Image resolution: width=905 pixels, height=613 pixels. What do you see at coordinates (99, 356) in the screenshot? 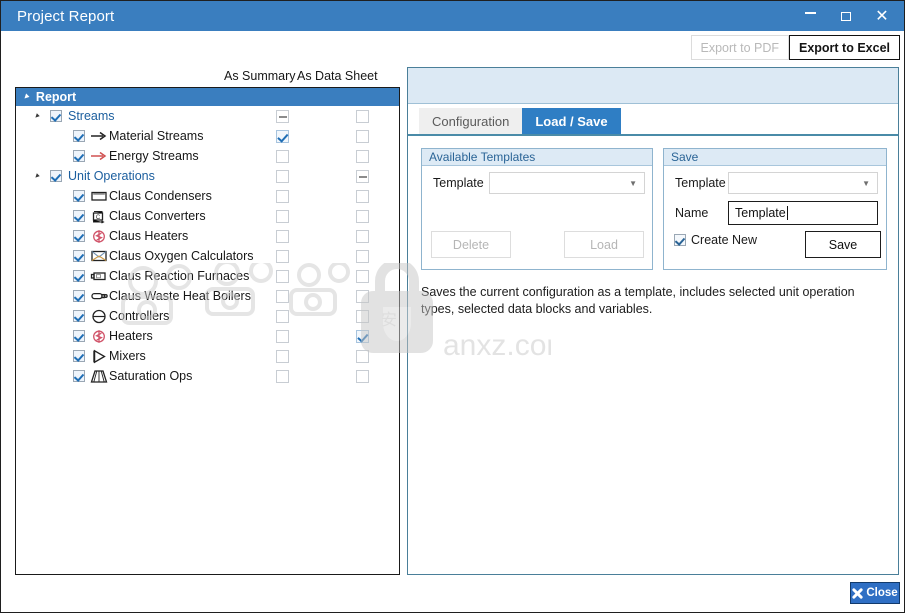
I see `mixer-icon` at bounding box center [99, 356].